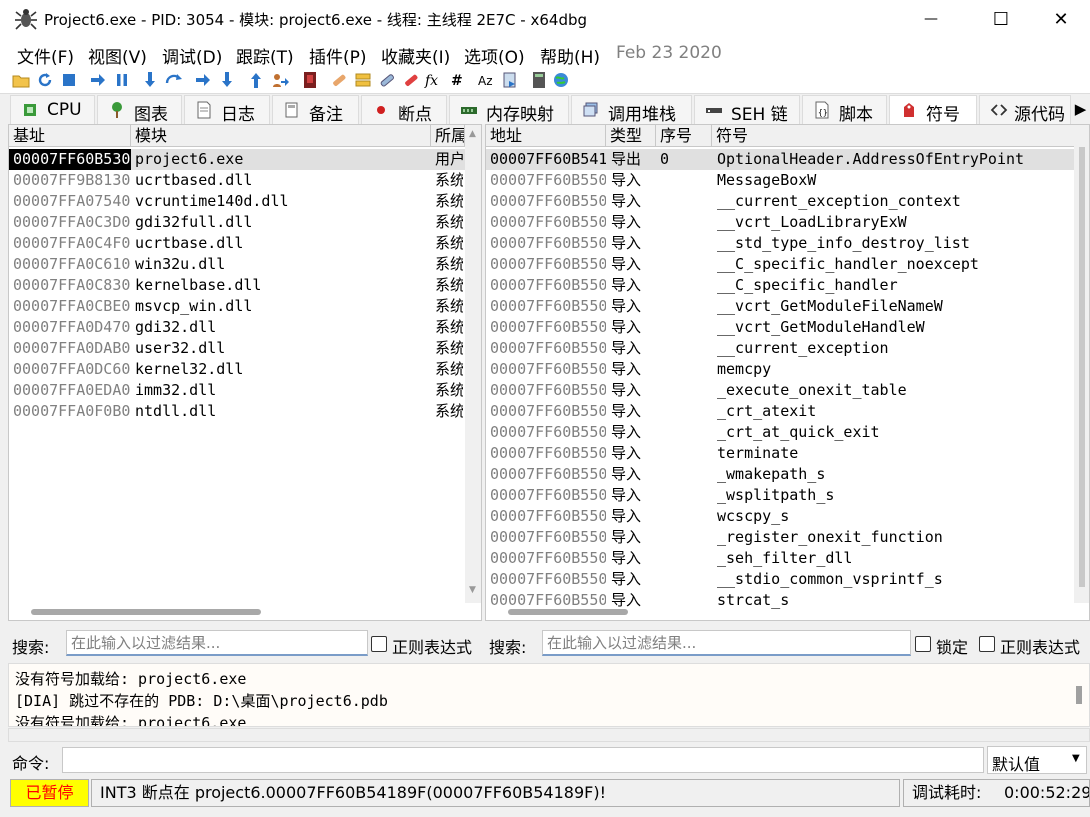 The height and width of the screenshot is (817, 1090). What do you see at coordinates (472, 590) in the screenshot?
I see `scroll-down-icon: ▼` at bounding box center [472, 590].